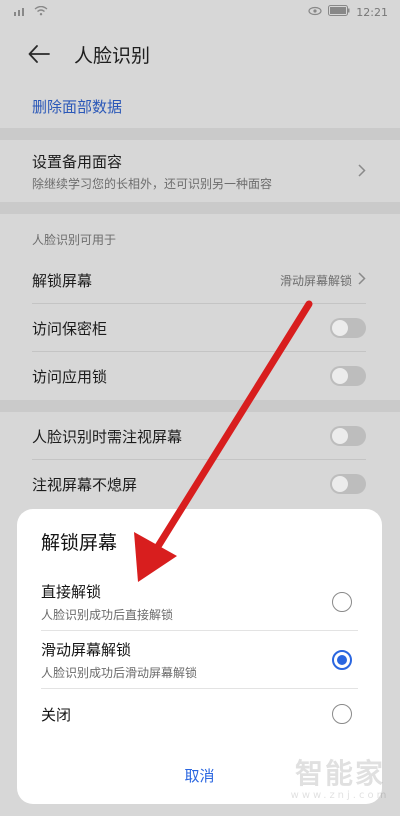 The height and width of the screenshot is (816, 400). What do you see at coordinates (200, 484) in the screenshot?
I see `keep-screen-on-item: 注视屏幕不熄屏` at bounding box center [200, 484].